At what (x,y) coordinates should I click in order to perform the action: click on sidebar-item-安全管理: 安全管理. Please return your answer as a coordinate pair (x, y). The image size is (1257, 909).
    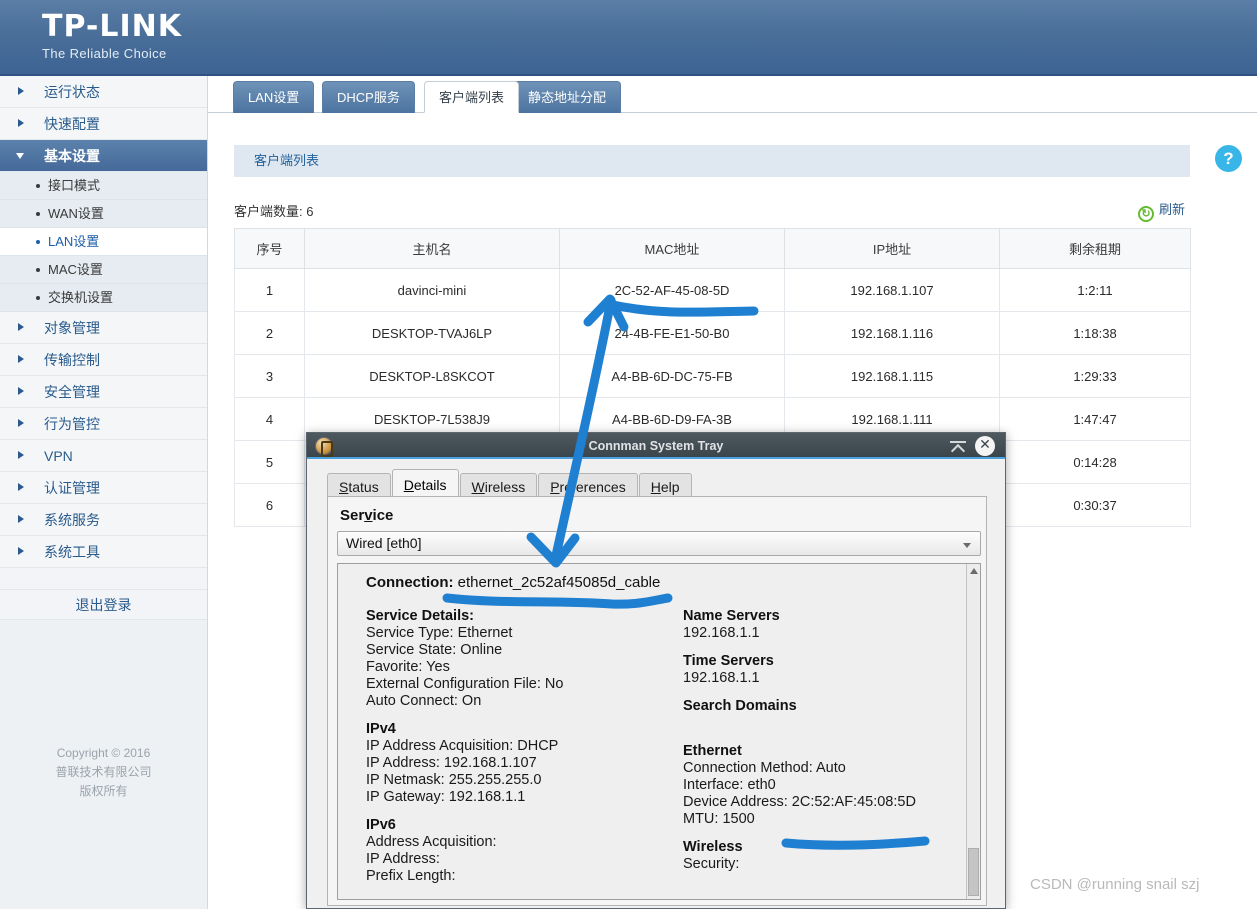
    Looking at the image, I should click on (103, 392).